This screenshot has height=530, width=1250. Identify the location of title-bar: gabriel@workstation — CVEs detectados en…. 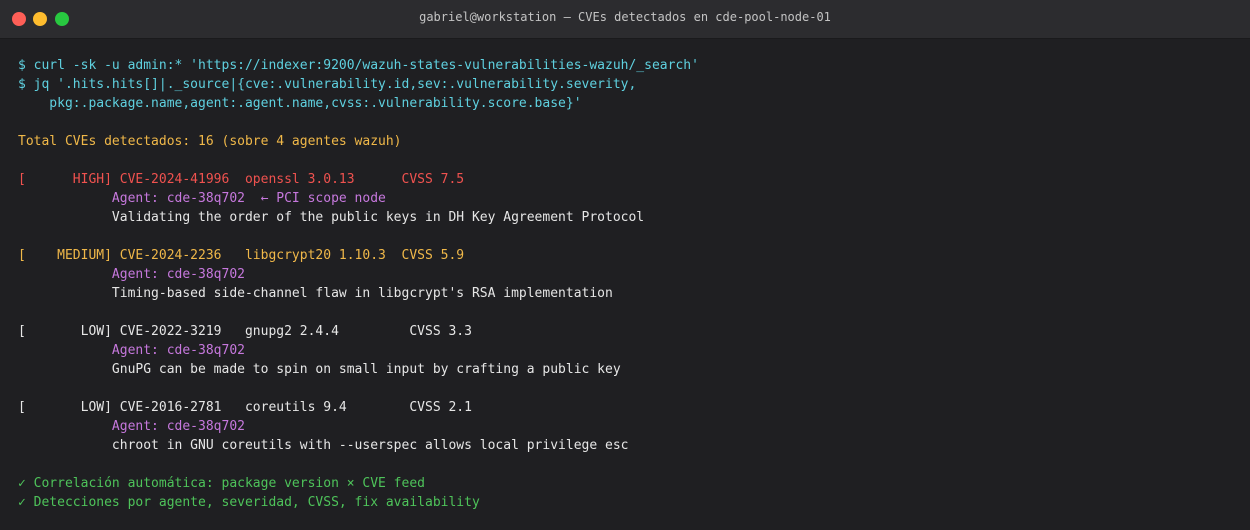
(625, 19).